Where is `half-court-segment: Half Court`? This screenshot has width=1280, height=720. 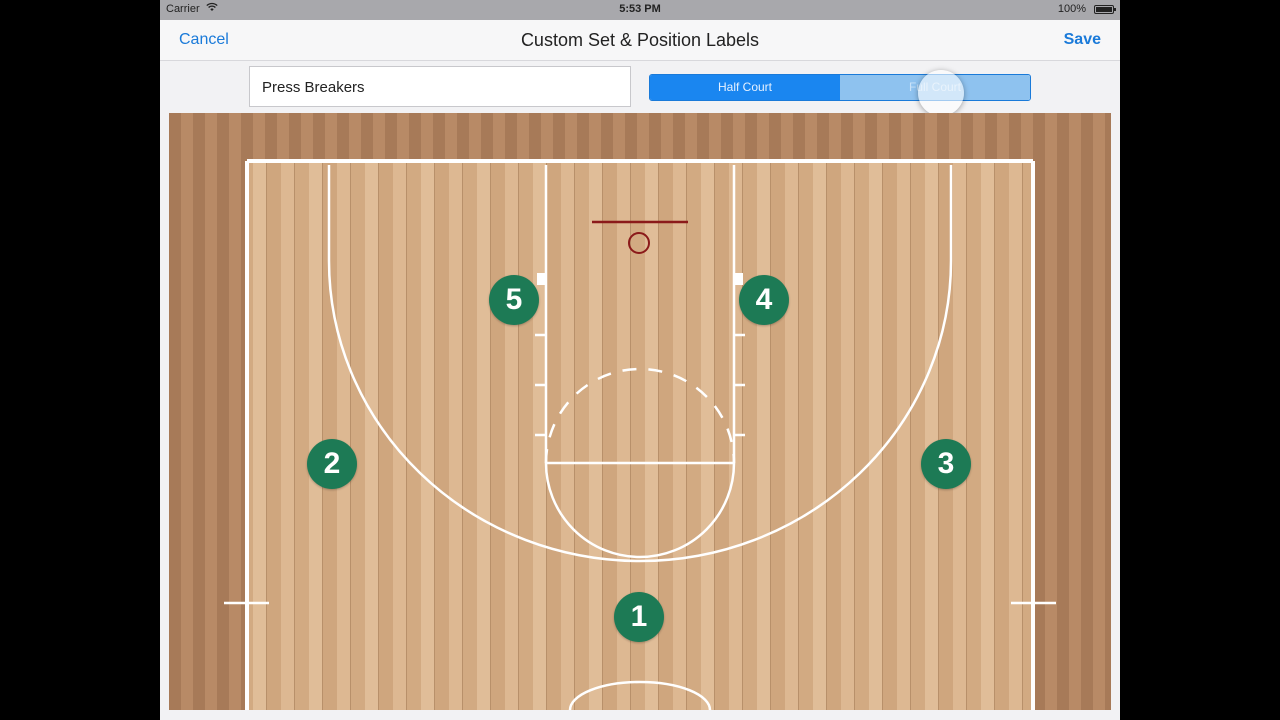 half-court-segment: Half Court is located at coordinates (745, 87).